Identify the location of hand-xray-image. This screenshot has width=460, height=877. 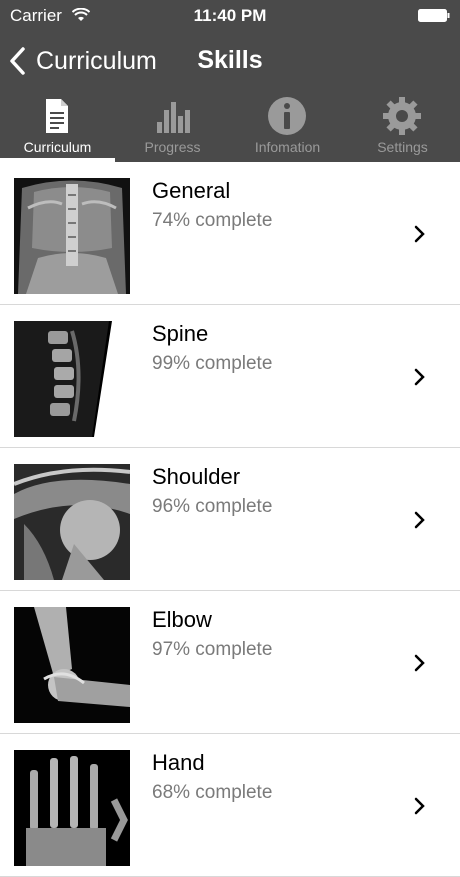
(72, 808).